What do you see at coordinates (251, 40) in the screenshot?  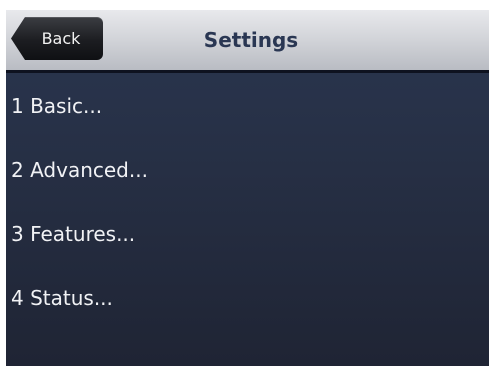 I see `page-title: Settings` at bounding box center [251, 40].